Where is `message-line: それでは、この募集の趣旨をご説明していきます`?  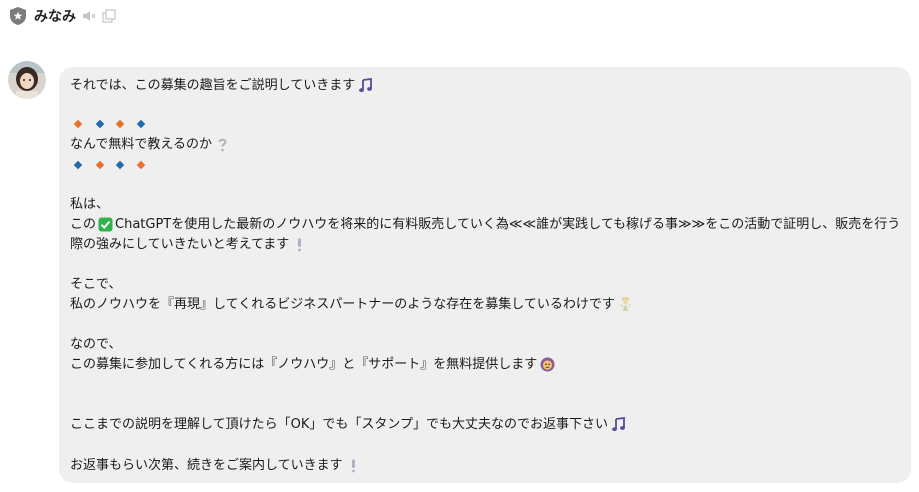 message-line: それでは、この募集の趣旨をご説明していきます is located at coordinates (221, 86).